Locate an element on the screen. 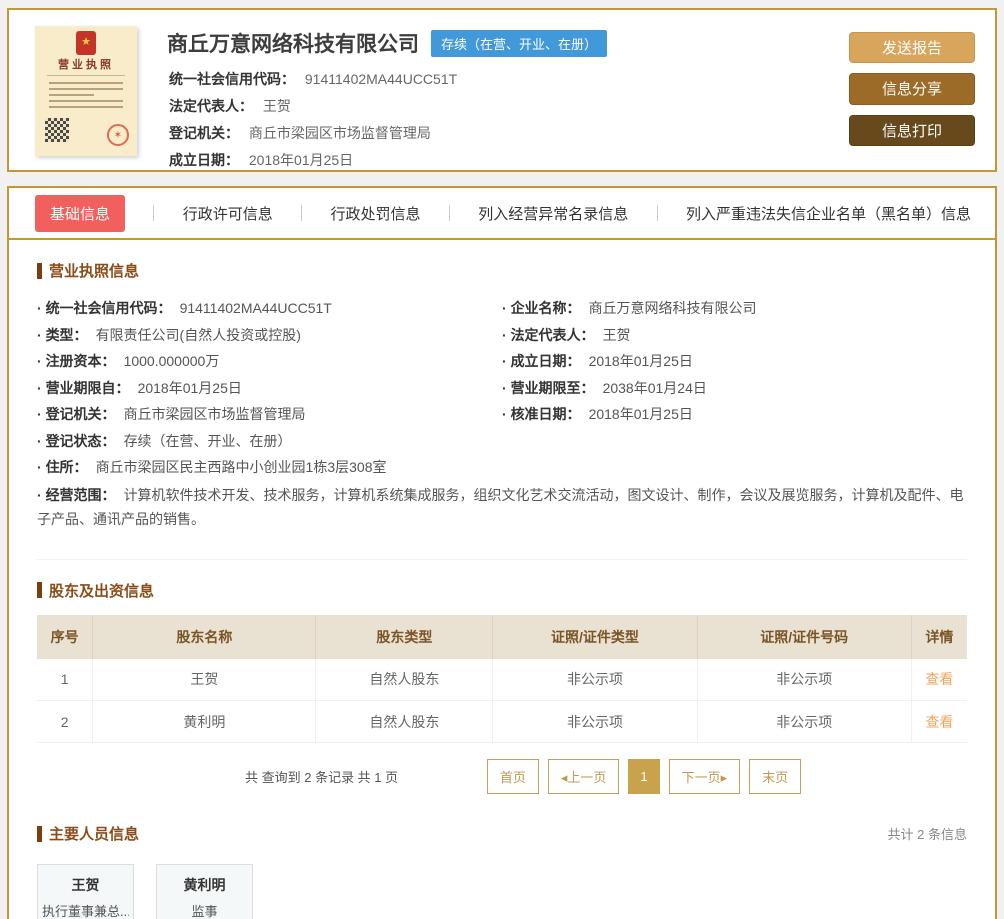 Image resolution: width=1004 pixels, height=919 pixels. red-seal-icon: ✶ is located at coordinates (118, 135).